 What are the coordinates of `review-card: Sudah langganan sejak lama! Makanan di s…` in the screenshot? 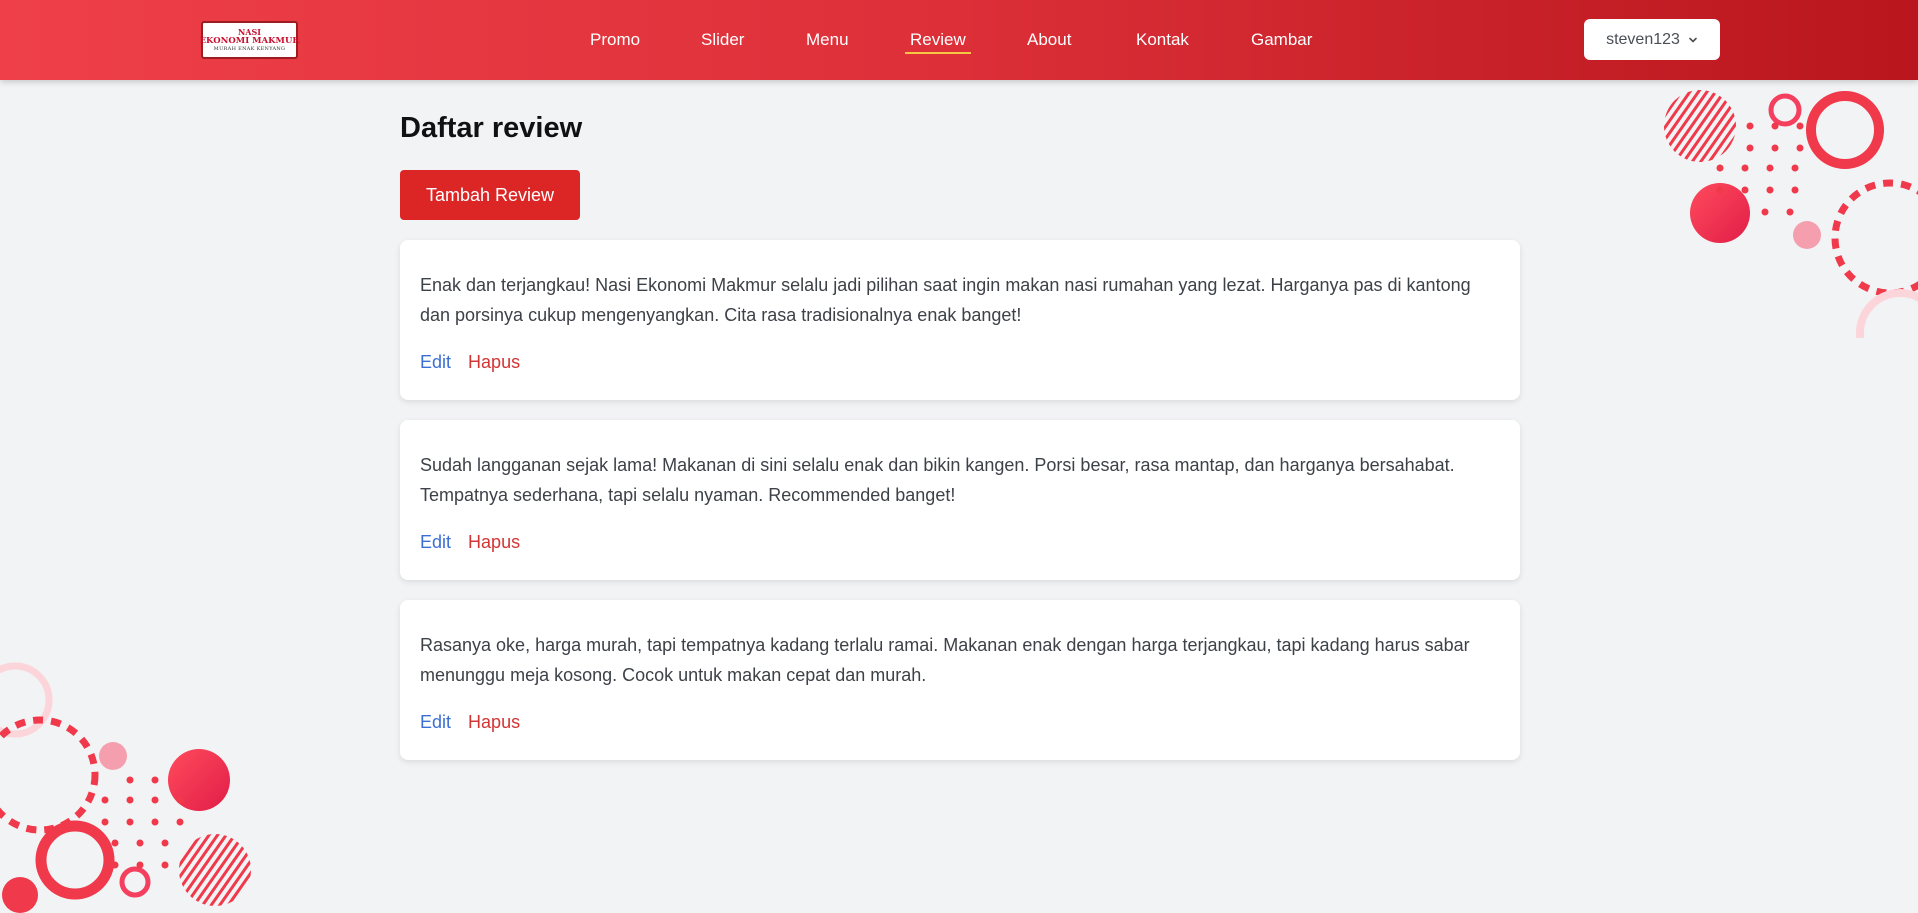 It's located at (960, 500).